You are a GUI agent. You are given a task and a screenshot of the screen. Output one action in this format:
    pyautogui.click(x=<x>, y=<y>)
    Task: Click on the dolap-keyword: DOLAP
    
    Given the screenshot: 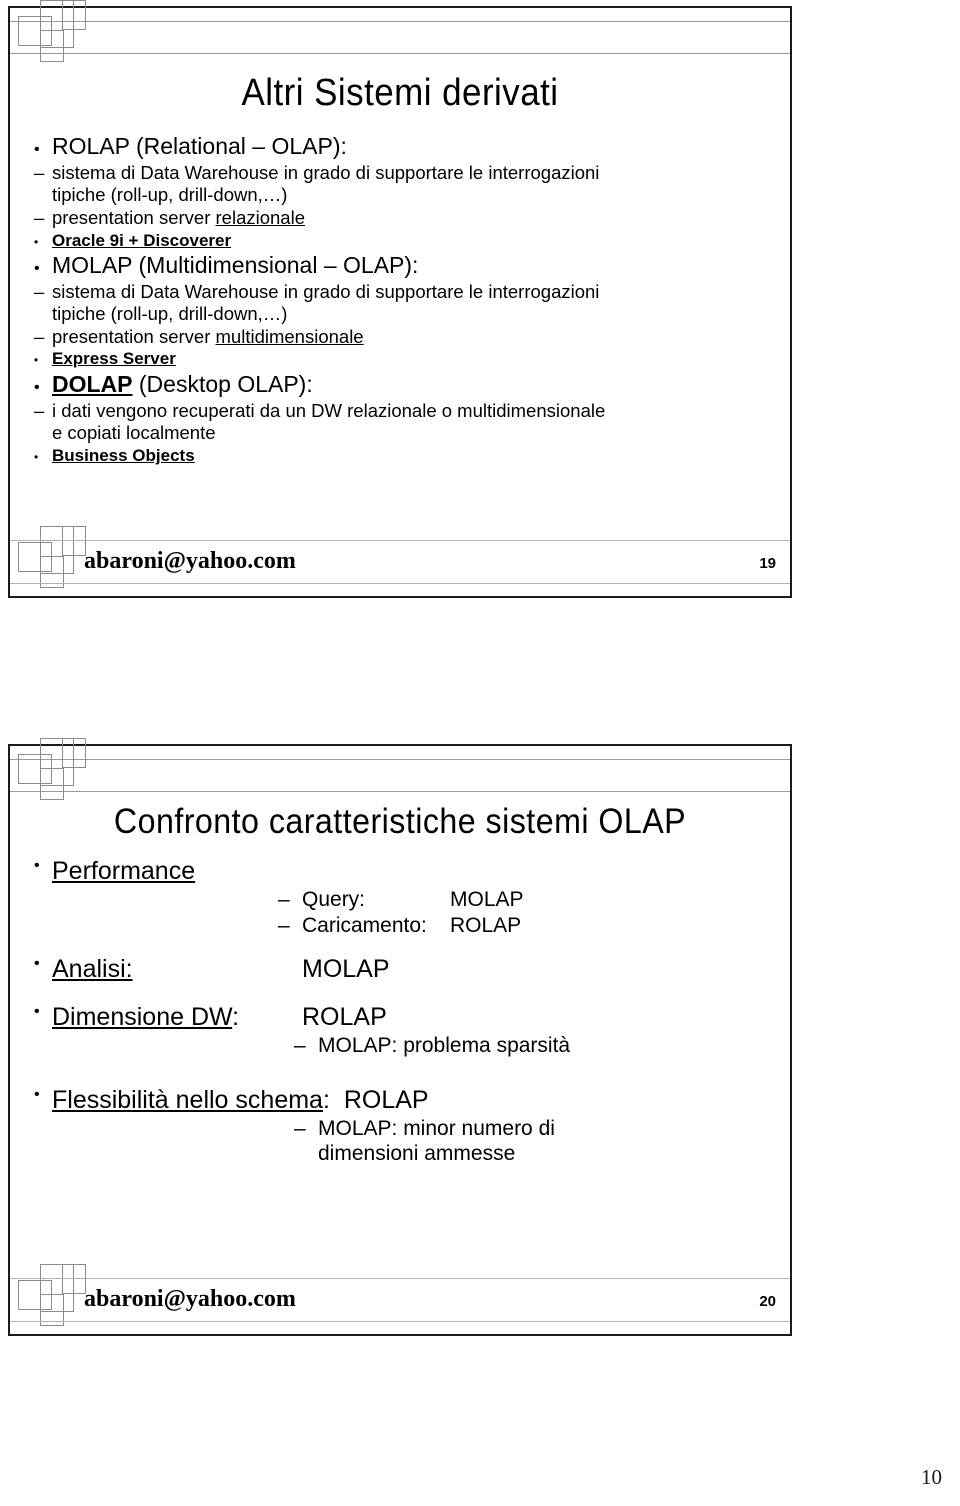 What is the action you would take?
    pyautogui.click(x=92, y=383)
    